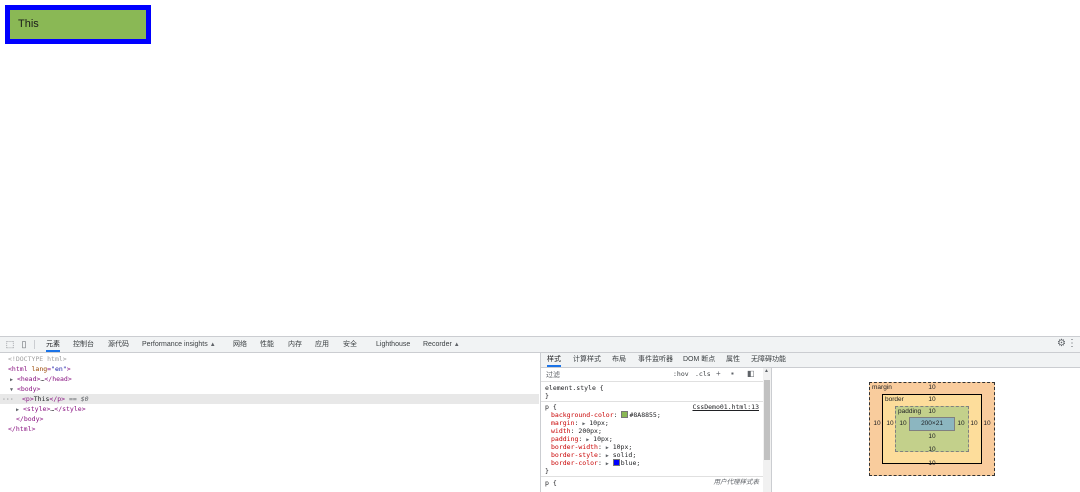 This screenshot has height=492, width=1080. What do you see at coordinates (588, 431) in the screenshot?
I see `decl-value: 200px` at bounding box center [588, 431].